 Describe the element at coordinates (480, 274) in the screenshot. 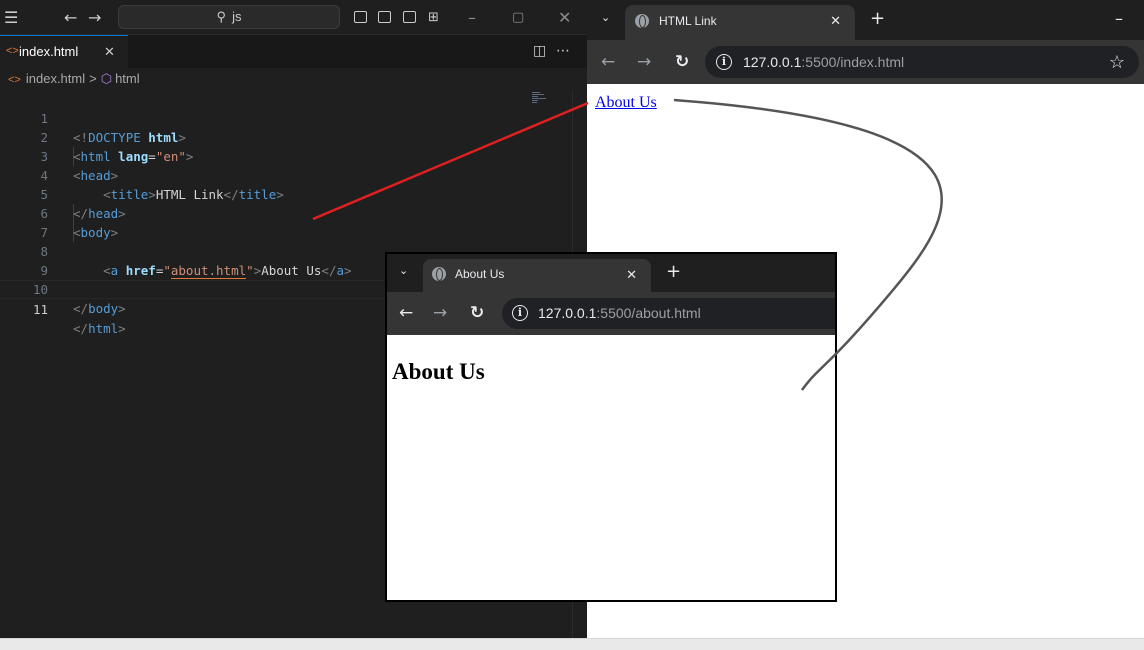

I see `tab-title: About Us` at that location.